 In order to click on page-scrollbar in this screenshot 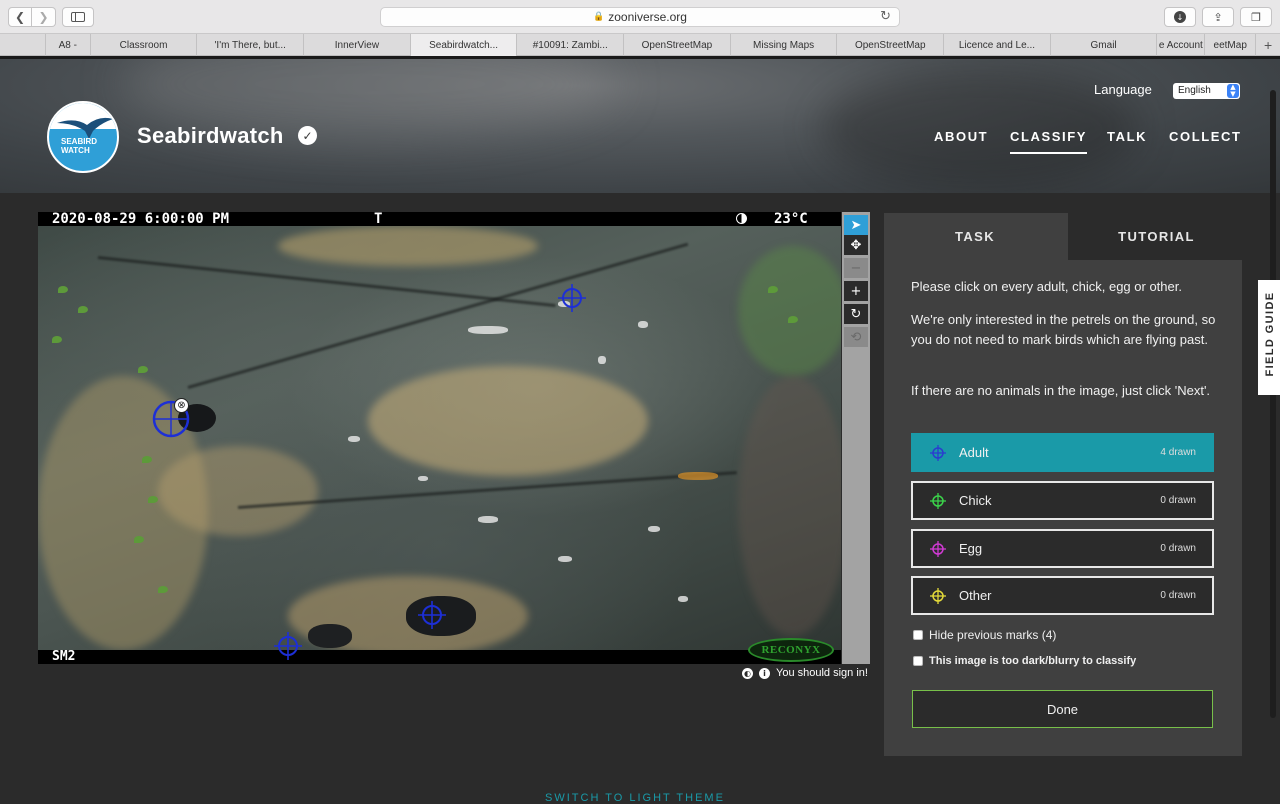, I will do `click(1273, 404)`.